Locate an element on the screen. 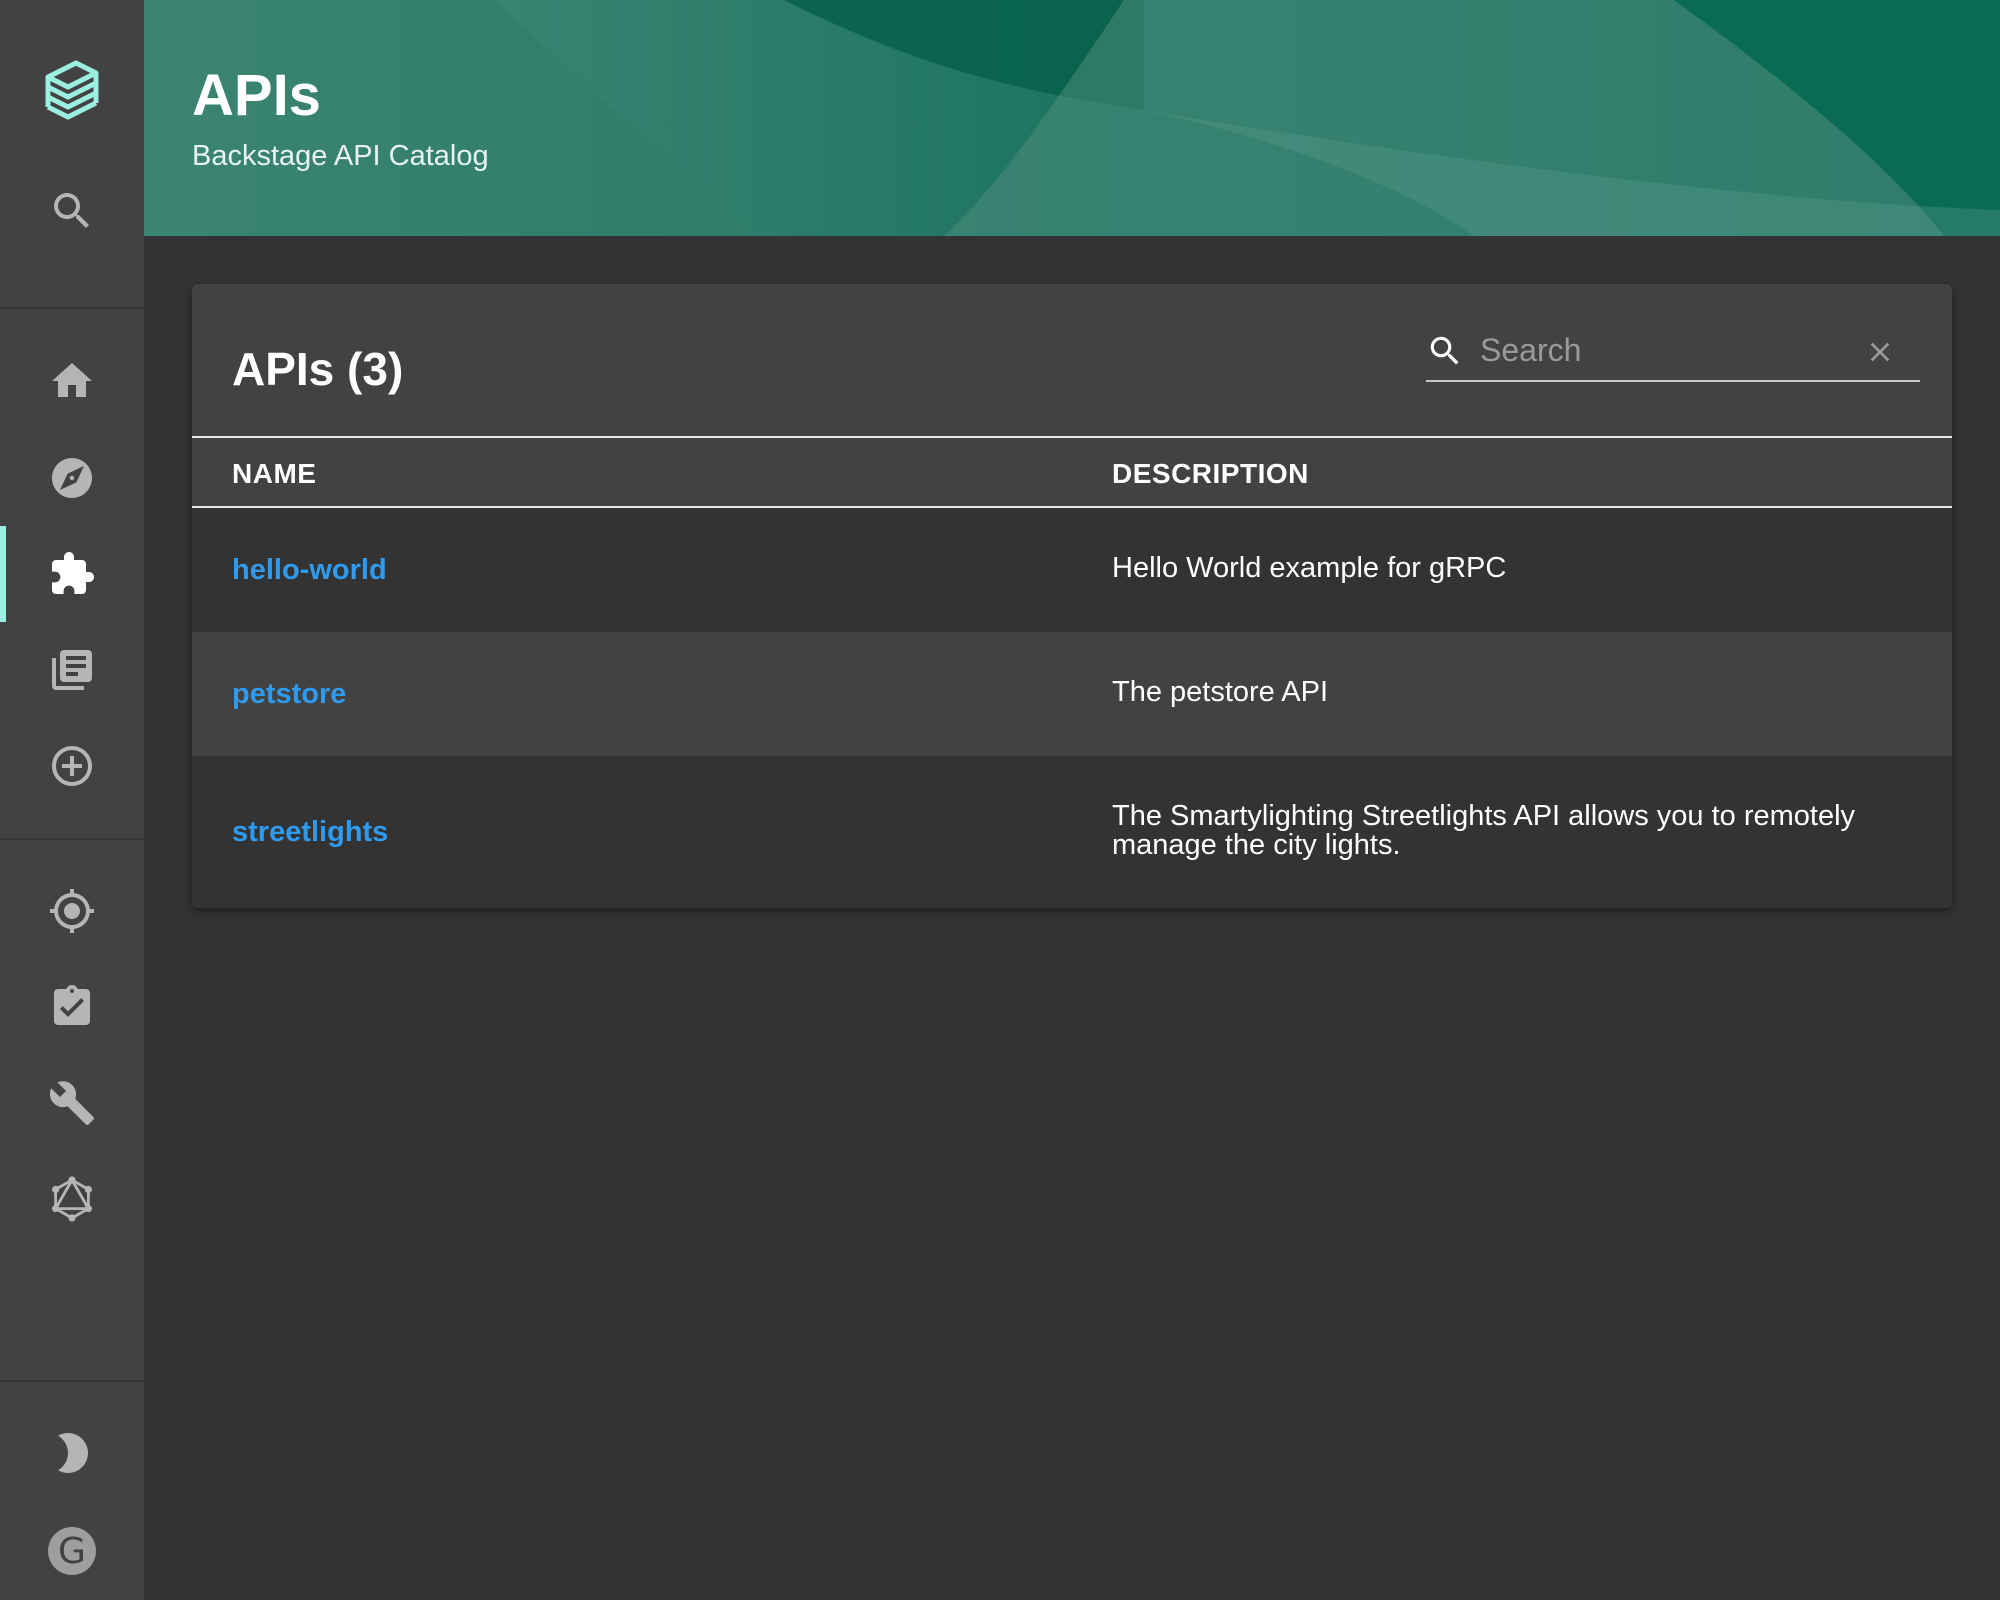  sidebar-item-create is located at coordinates (72, 766).